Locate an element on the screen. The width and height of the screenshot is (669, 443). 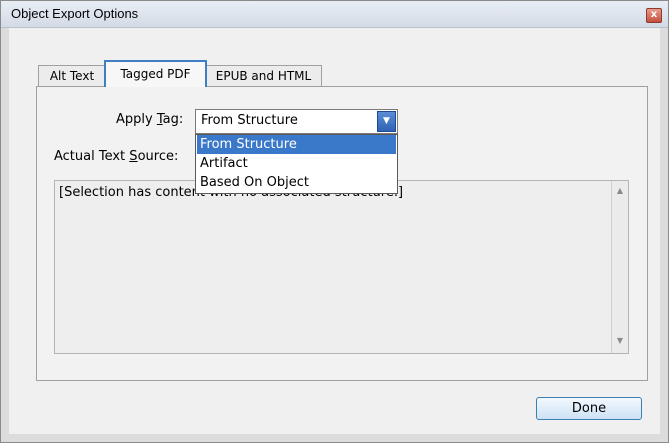
close-icon: x is located at coordinates (654, 15).